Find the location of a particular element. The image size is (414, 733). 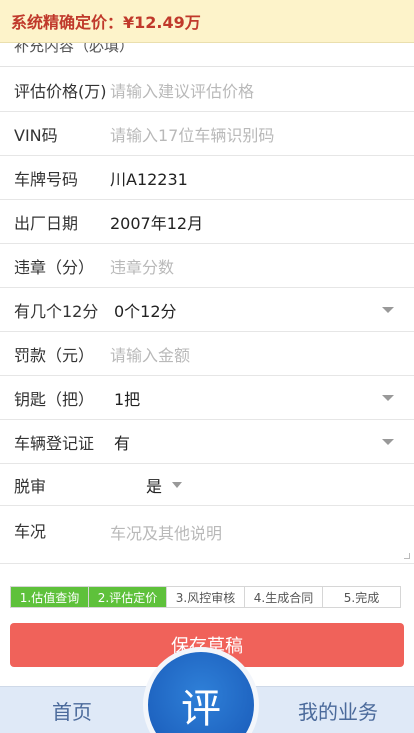

violation-points-input: 违章分数 is located at coordinates (142, 266).